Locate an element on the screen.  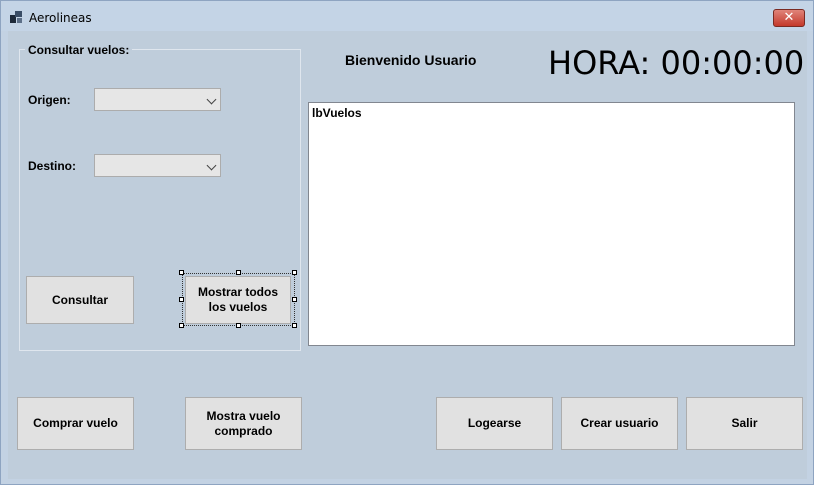
destino-label: Destino: is located at coordinates (52, 166).